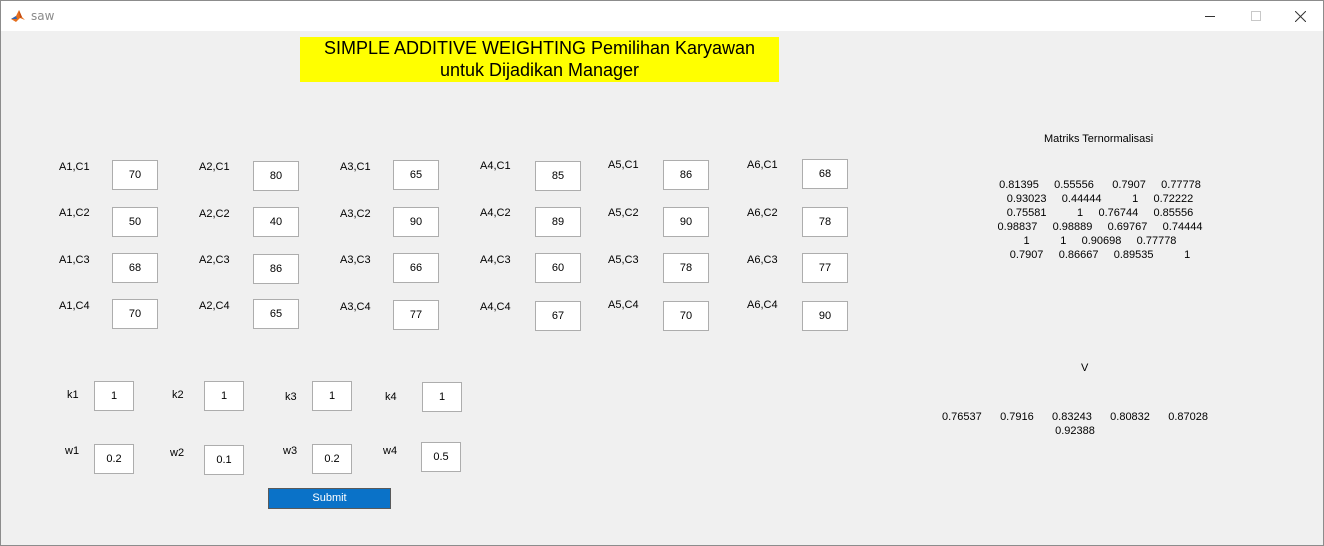 The height and width of the screenshot is (546, 1324). Describe the element at coordinates (329, 498) in the screenshot. I see `submit-button: Submit` at that location.